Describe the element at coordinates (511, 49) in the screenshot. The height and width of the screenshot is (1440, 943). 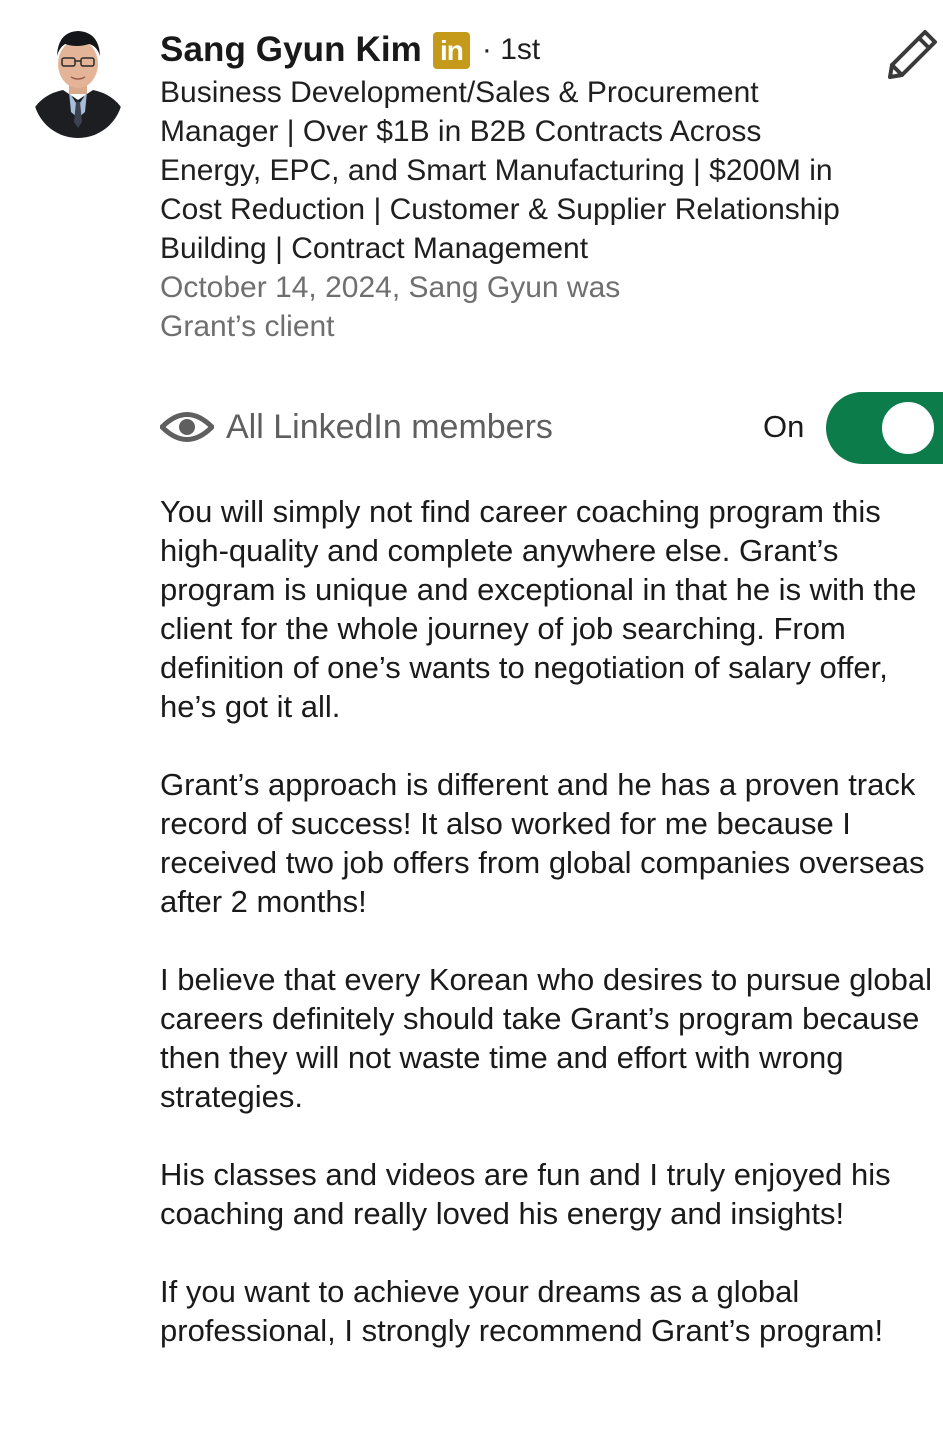
I see `connection-degree: · 1st` at that location.